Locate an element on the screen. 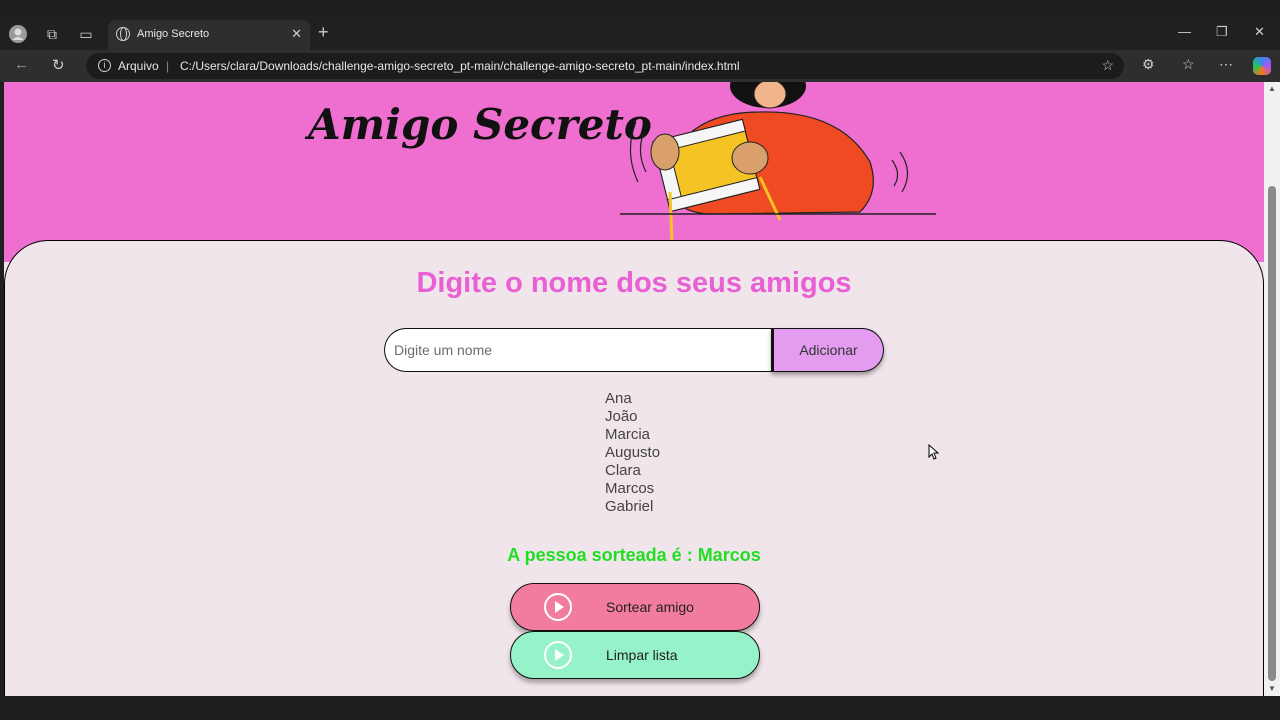 The height and width of the screenshot is (720, 1280). clear-button-label: Limpar lista is located at coordinates (642, 655).